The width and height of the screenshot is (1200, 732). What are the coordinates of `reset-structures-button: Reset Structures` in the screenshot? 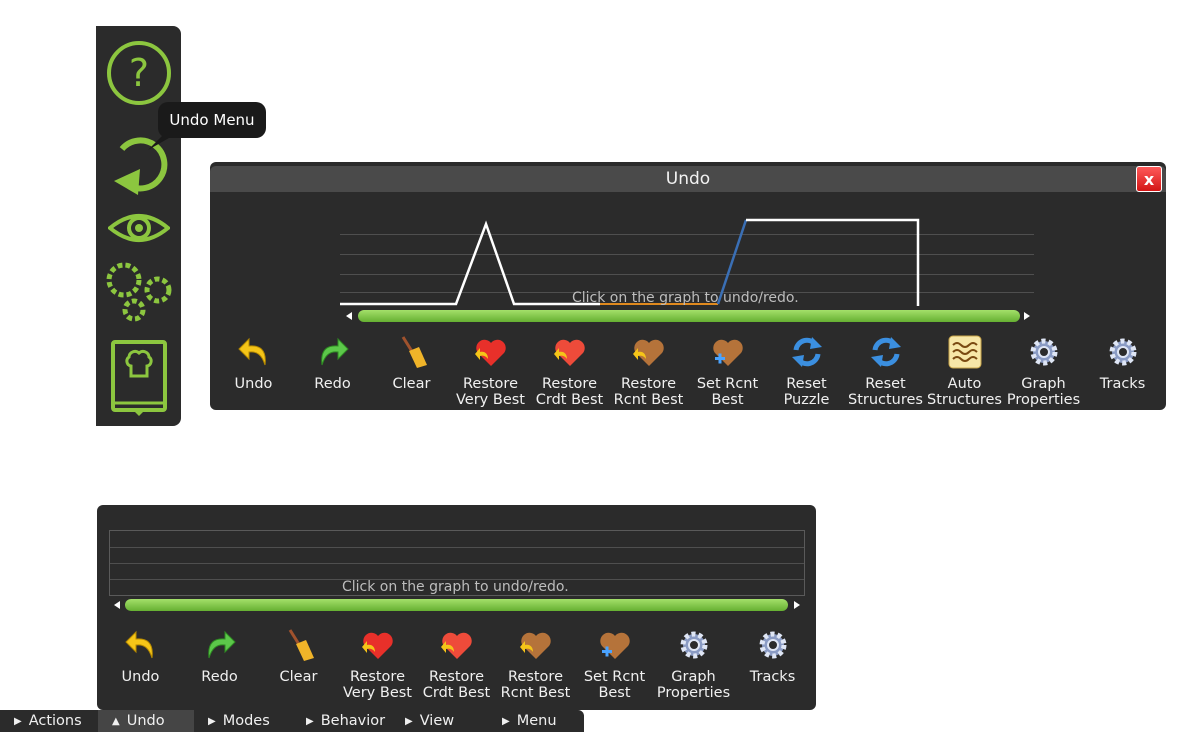 It's located at (885, 371).